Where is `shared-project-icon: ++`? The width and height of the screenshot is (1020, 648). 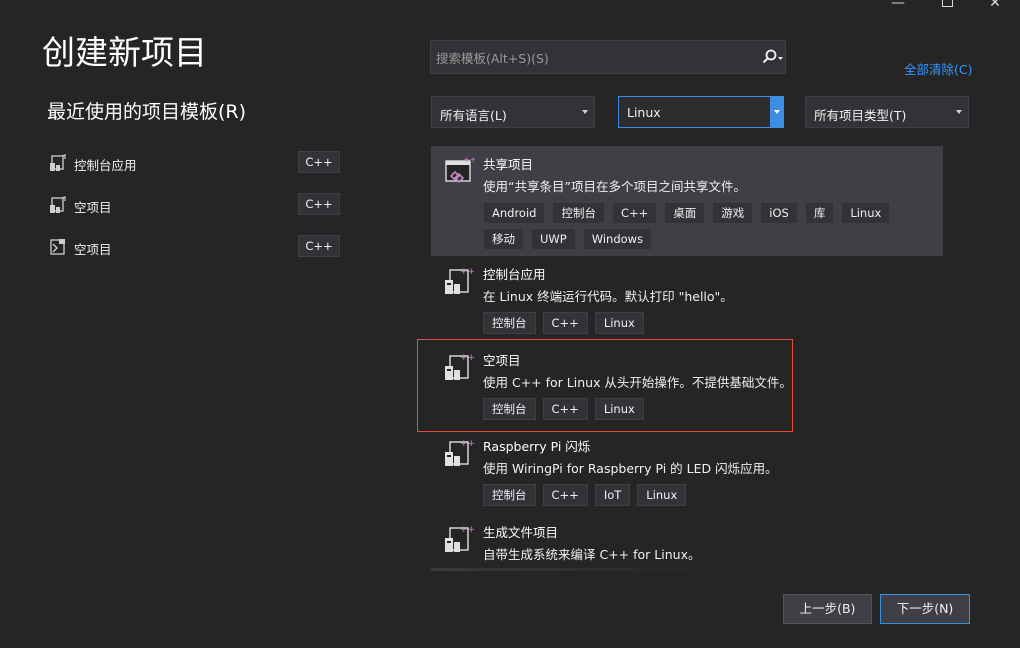 shared-project-icon: ++ is located at coordinates (460, 170).